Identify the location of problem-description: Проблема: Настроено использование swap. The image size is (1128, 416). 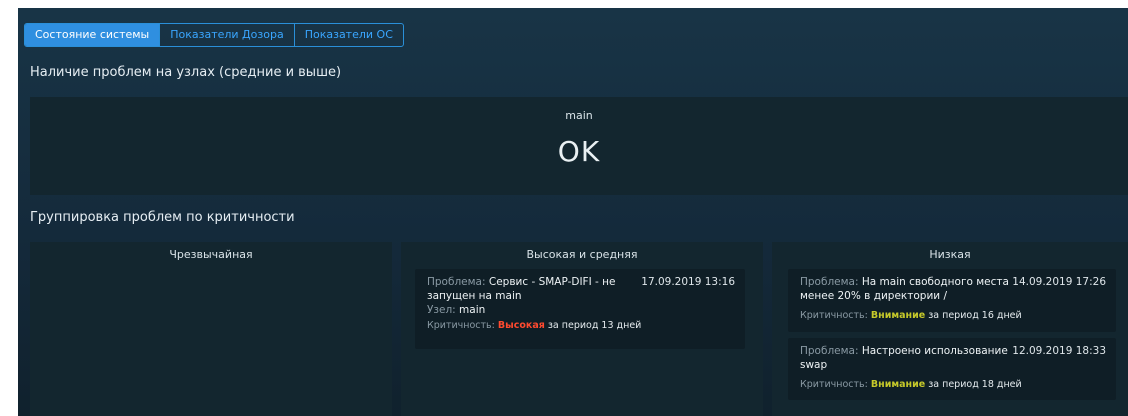
(905, 358).